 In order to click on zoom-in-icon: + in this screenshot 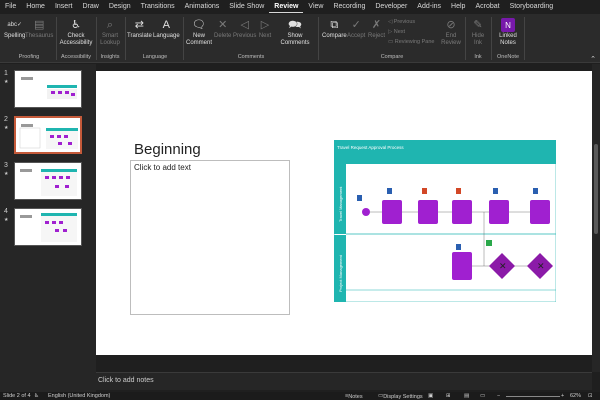, I will do `click(562, 396)`.